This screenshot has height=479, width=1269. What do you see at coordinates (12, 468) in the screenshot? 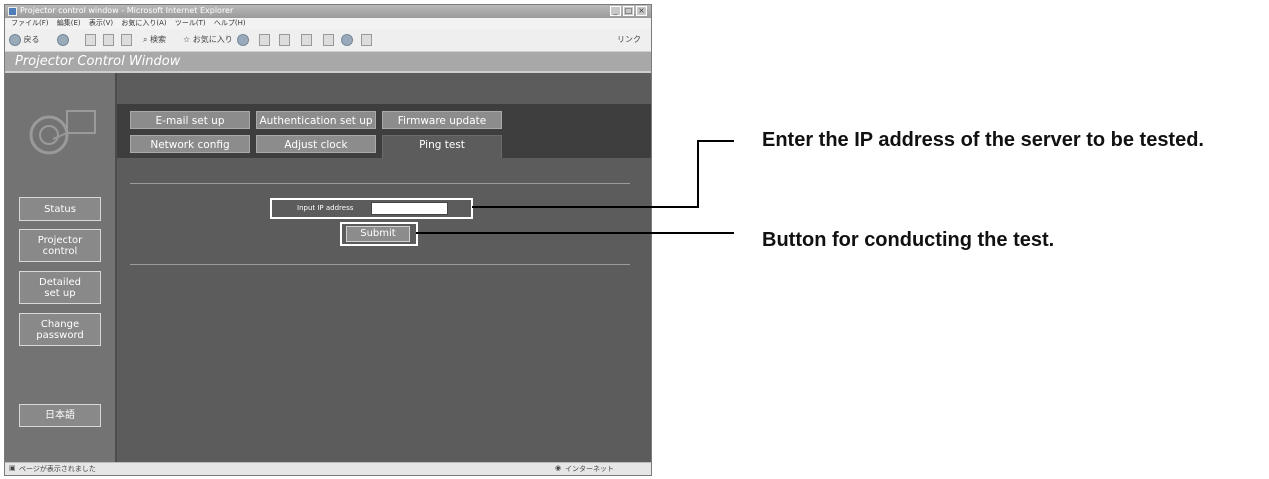
I see `page-icon: ▣` at bounding box center [12, 468].